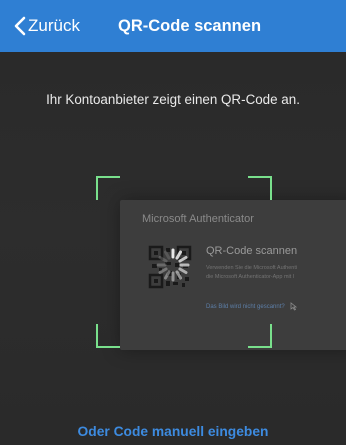 This screenshot has width=346, height=445. Describe the element at coordinates (173, 431) in the screenshot. I see `manual-entry-link: Oder Code manuell eingeben` at that location.